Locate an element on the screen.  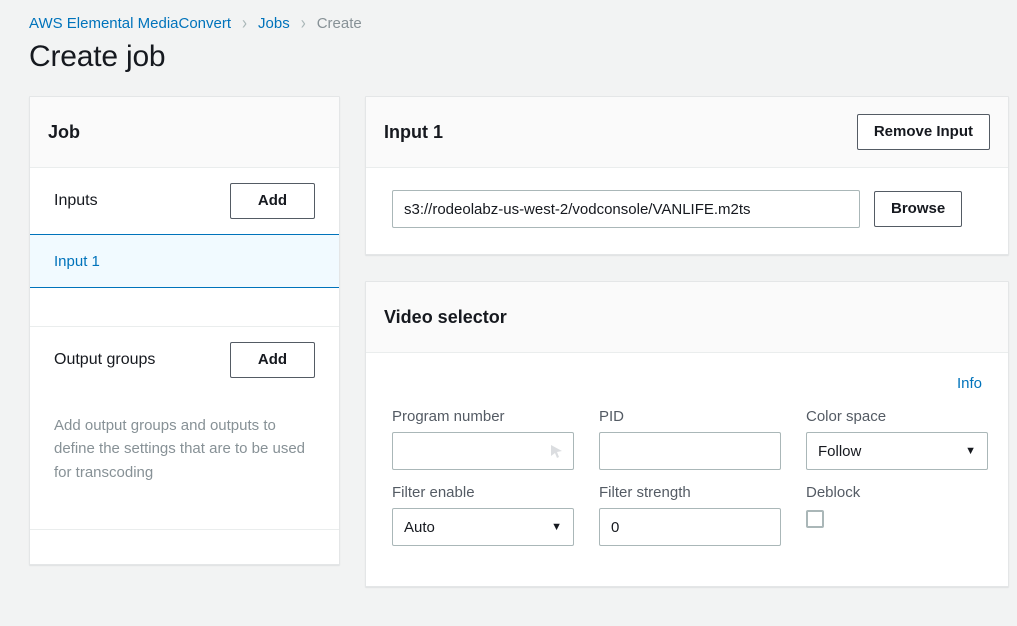
breadcrumb-item-jobs: Jobs is located at coordinates (274, 23).